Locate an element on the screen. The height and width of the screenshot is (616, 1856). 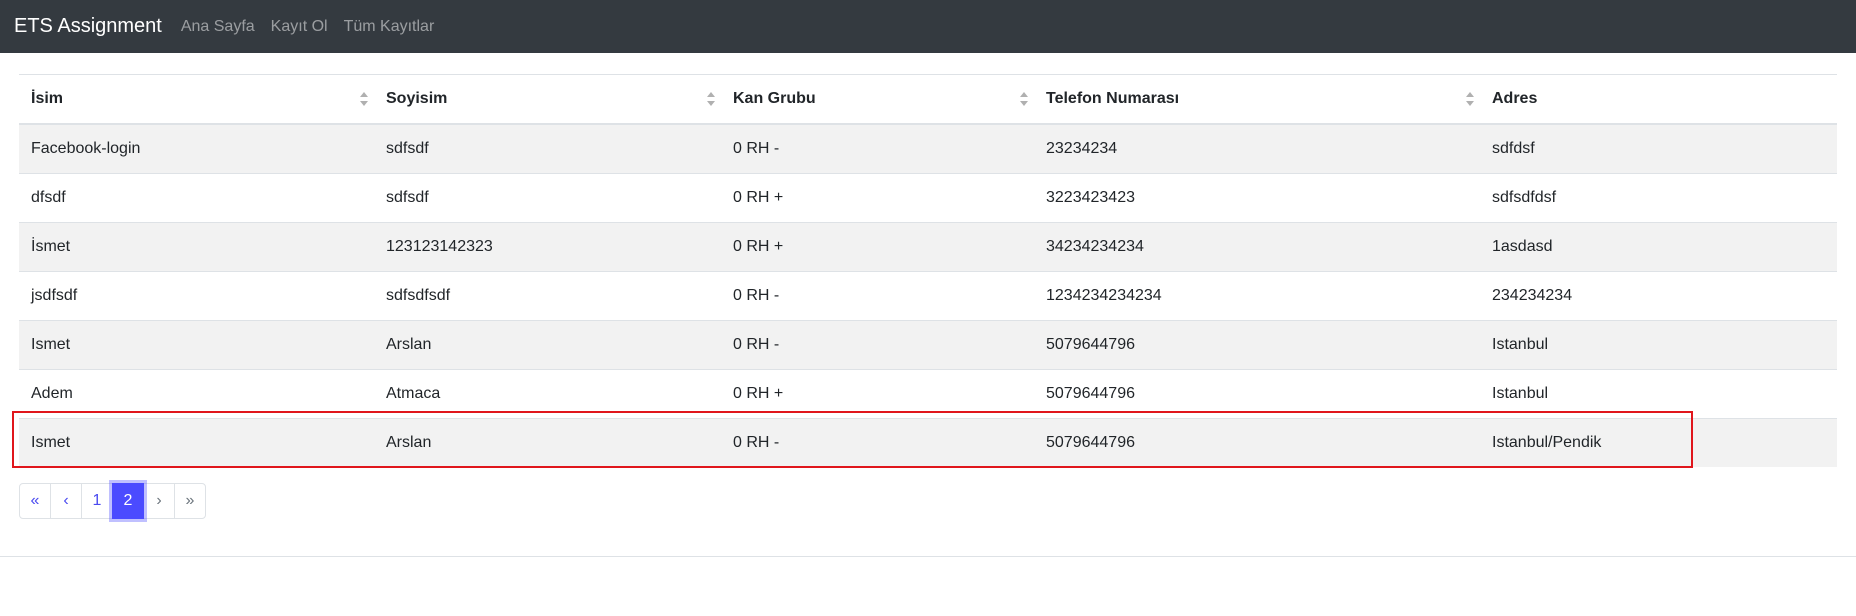
column-header-label: Soyisim is located at coordinates (417, 98).